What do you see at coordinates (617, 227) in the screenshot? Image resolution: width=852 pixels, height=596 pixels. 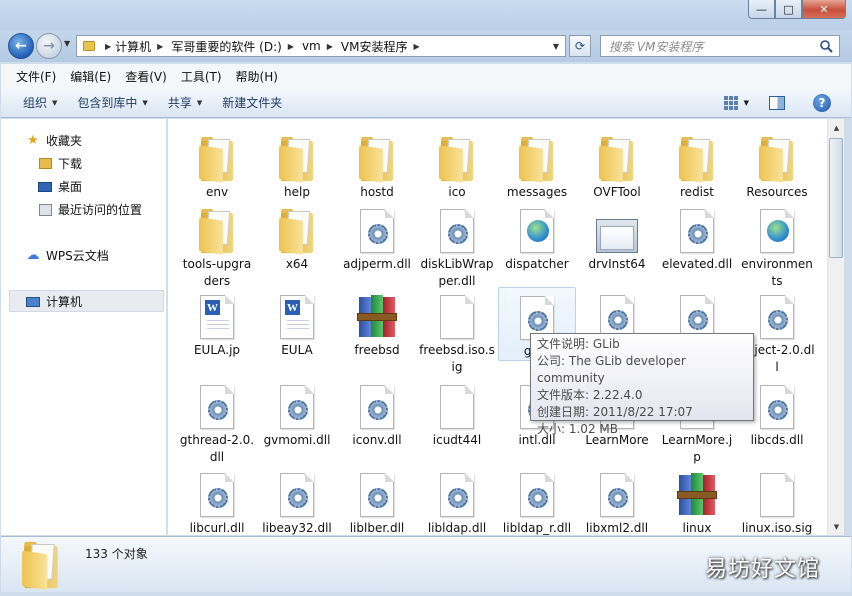 I see `application-icon` at bounding box center [617, 227].